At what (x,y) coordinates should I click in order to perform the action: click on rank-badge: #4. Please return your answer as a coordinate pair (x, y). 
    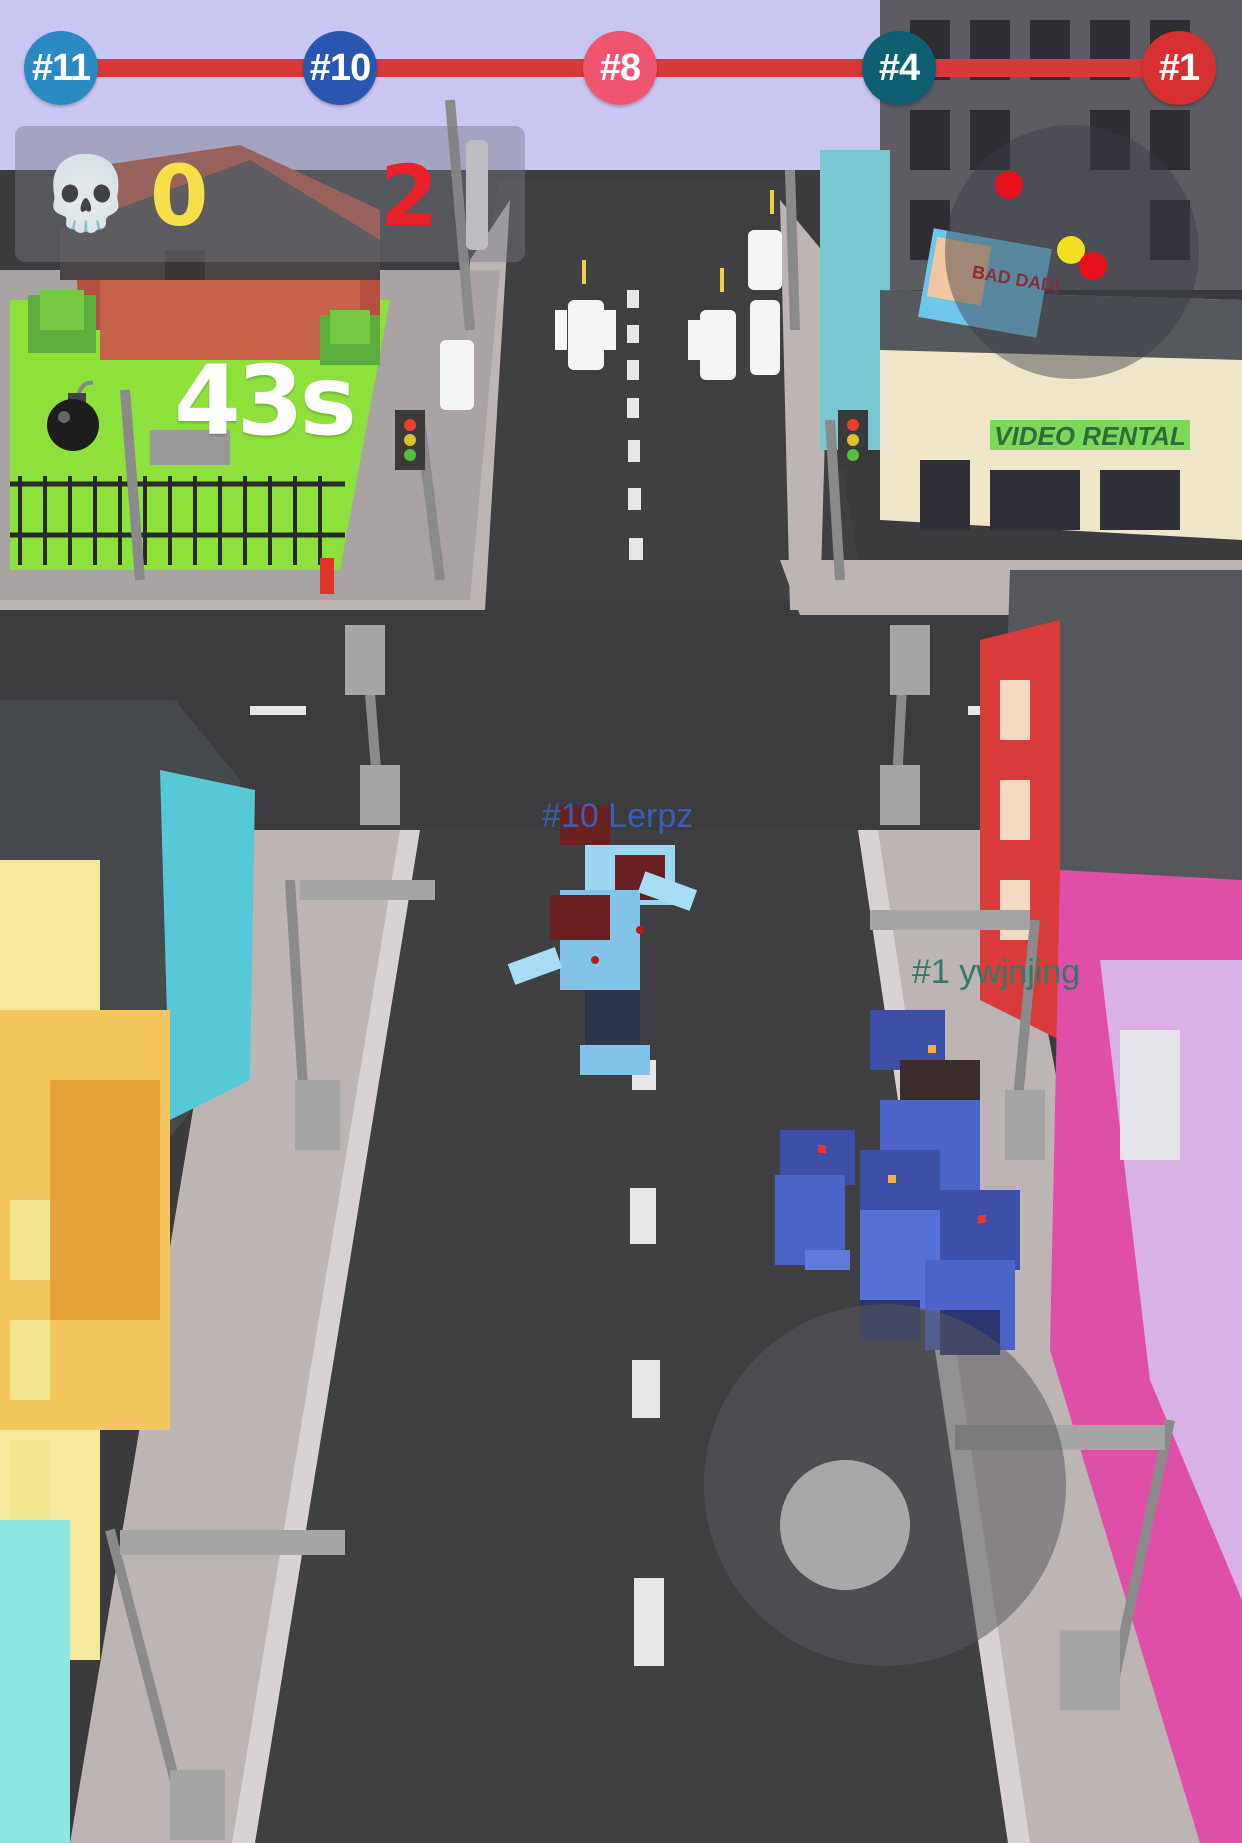
    Looking at the image, I should click on (899, 68).